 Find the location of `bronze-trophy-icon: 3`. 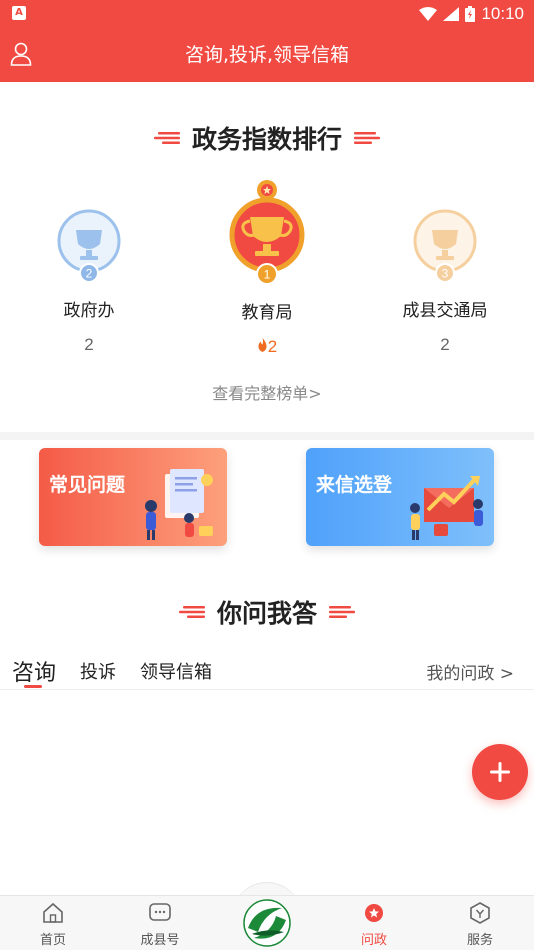

bronze-trophy-icon: 3 is located at coordinates (445, 246).